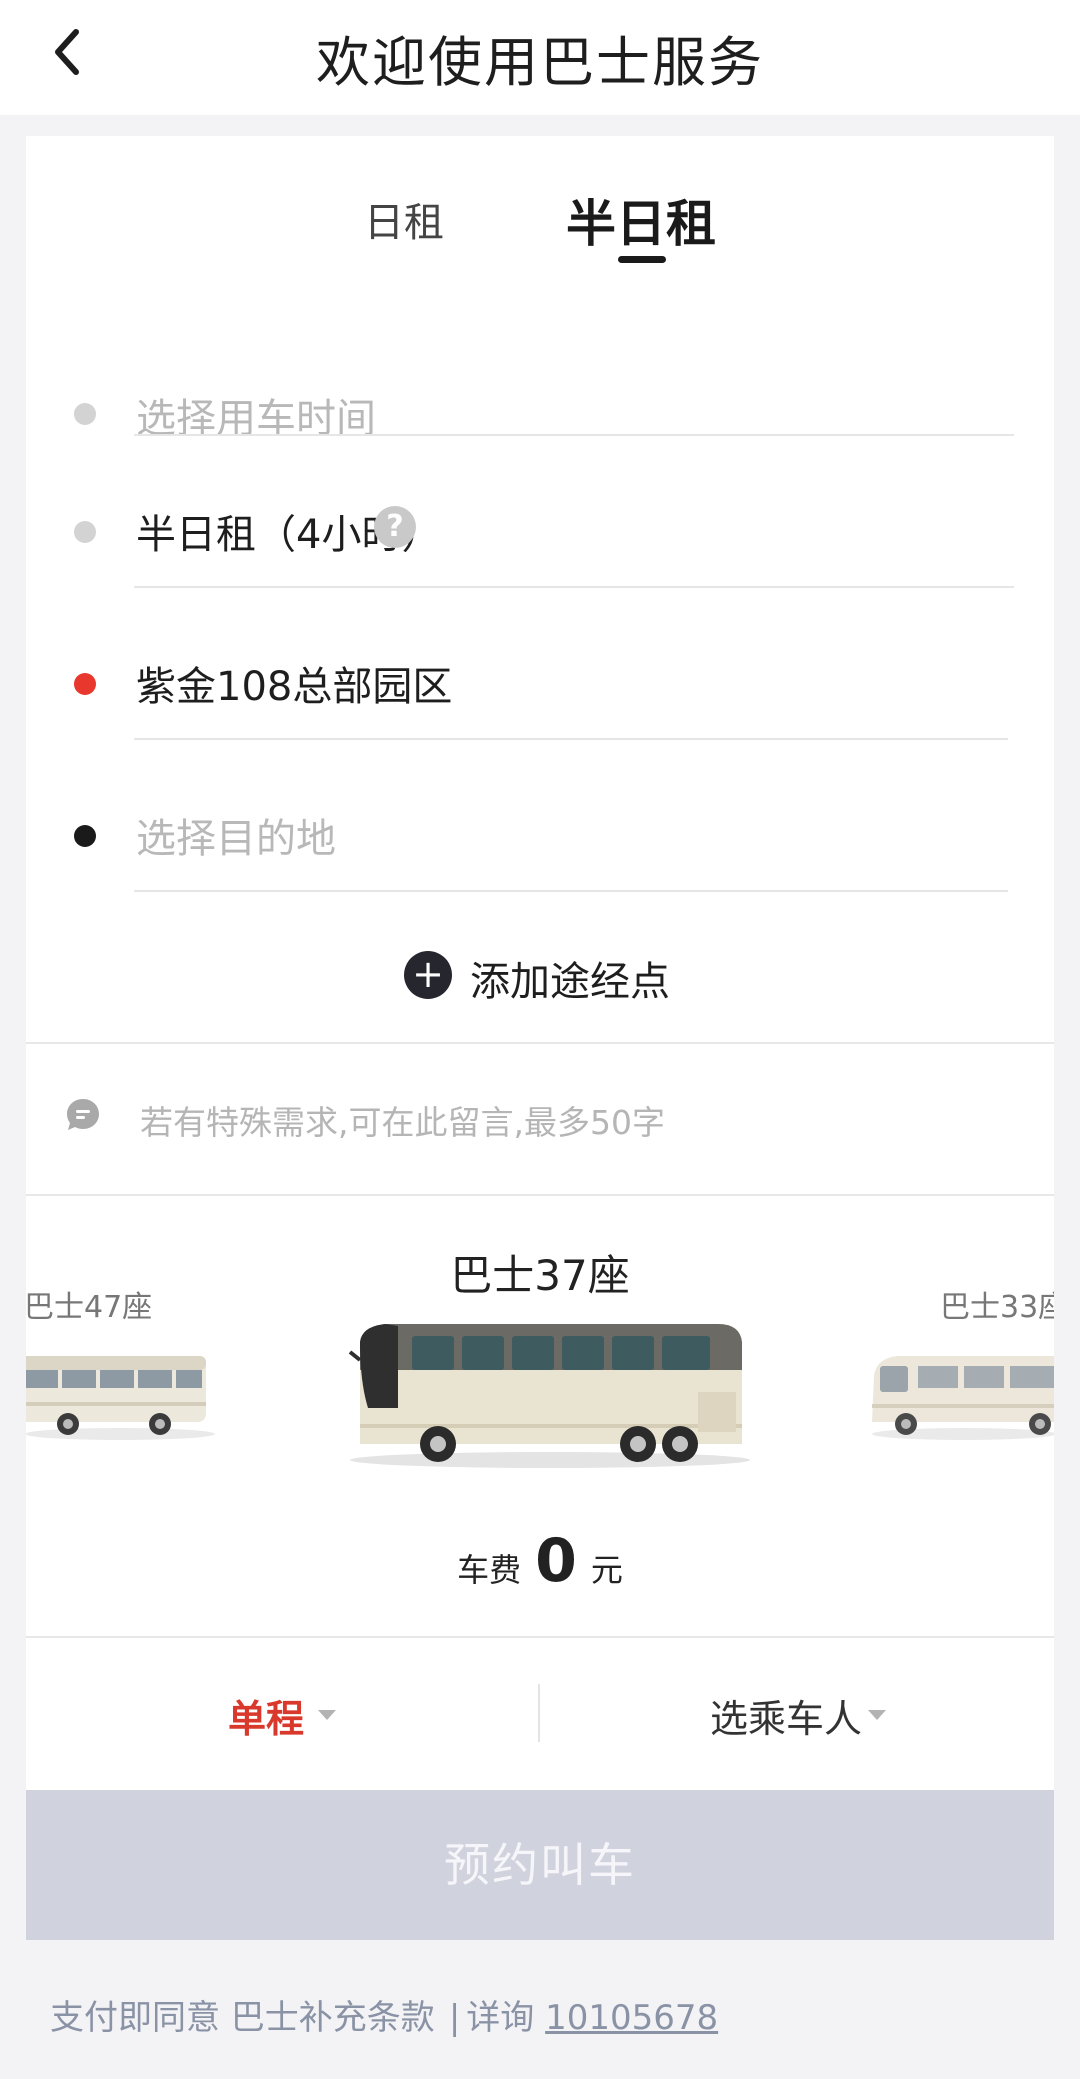 This screenshot has width=1080, height=2079. Describe the element at coordinates (402, 1122) in the screenshot. I see `message-placeholder: 若有特殊需求,可在此留言,最多50字` at that location.